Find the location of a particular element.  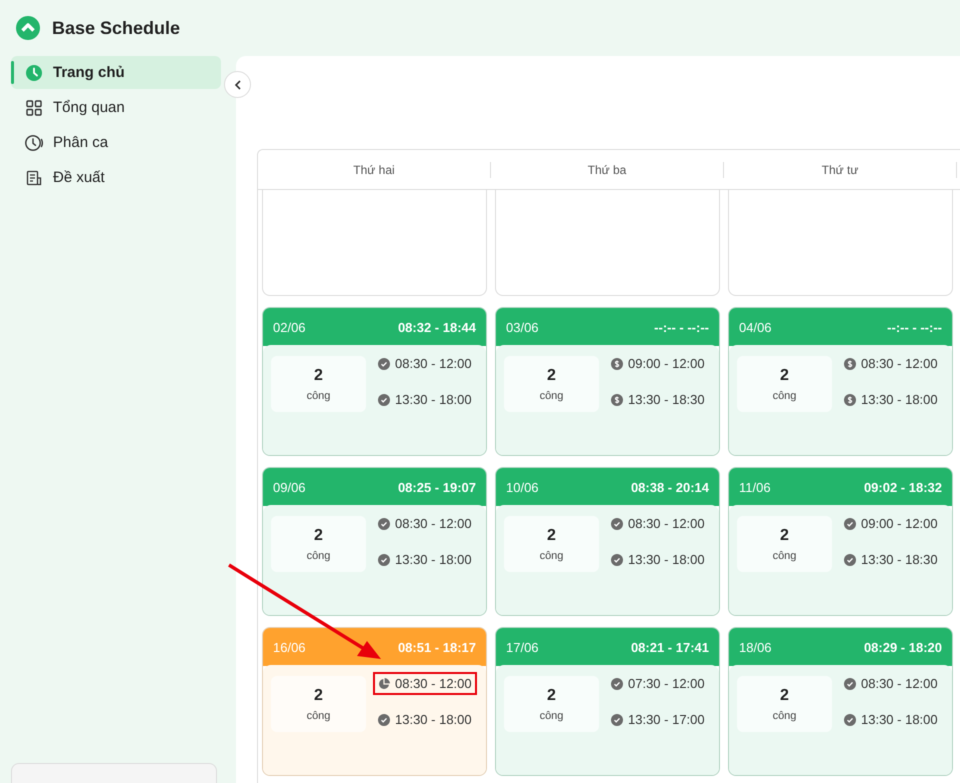

day-card: 03/06 --:-- - --:-- 2 công 09:00 - 12:00 13:30 - 18:30 is located at coordinates (607, 381).